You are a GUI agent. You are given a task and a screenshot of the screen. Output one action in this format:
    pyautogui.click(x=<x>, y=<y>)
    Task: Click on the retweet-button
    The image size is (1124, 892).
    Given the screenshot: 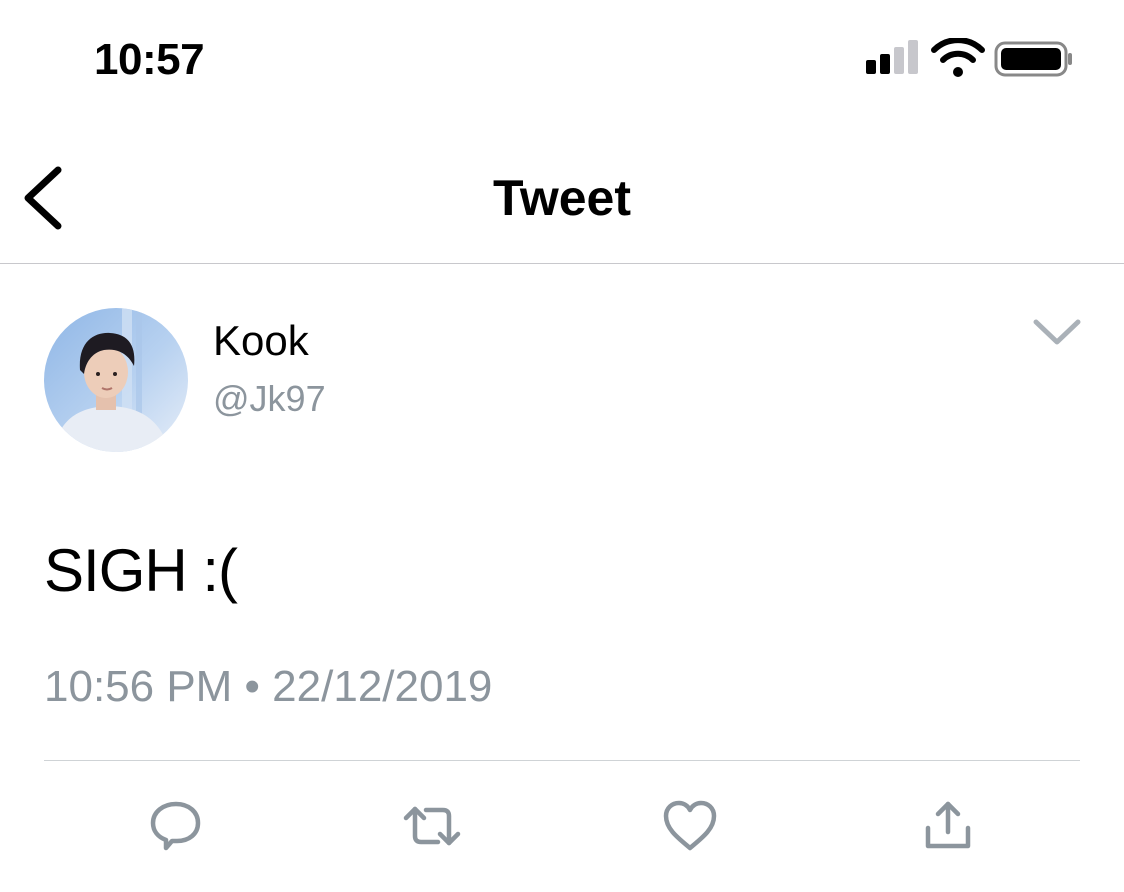 What is the action you would take?
    pyautogui.click(x=432, y=826)
    